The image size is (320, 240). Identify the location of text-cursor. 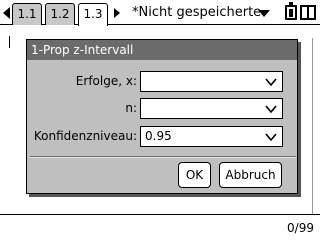
(9, 42).